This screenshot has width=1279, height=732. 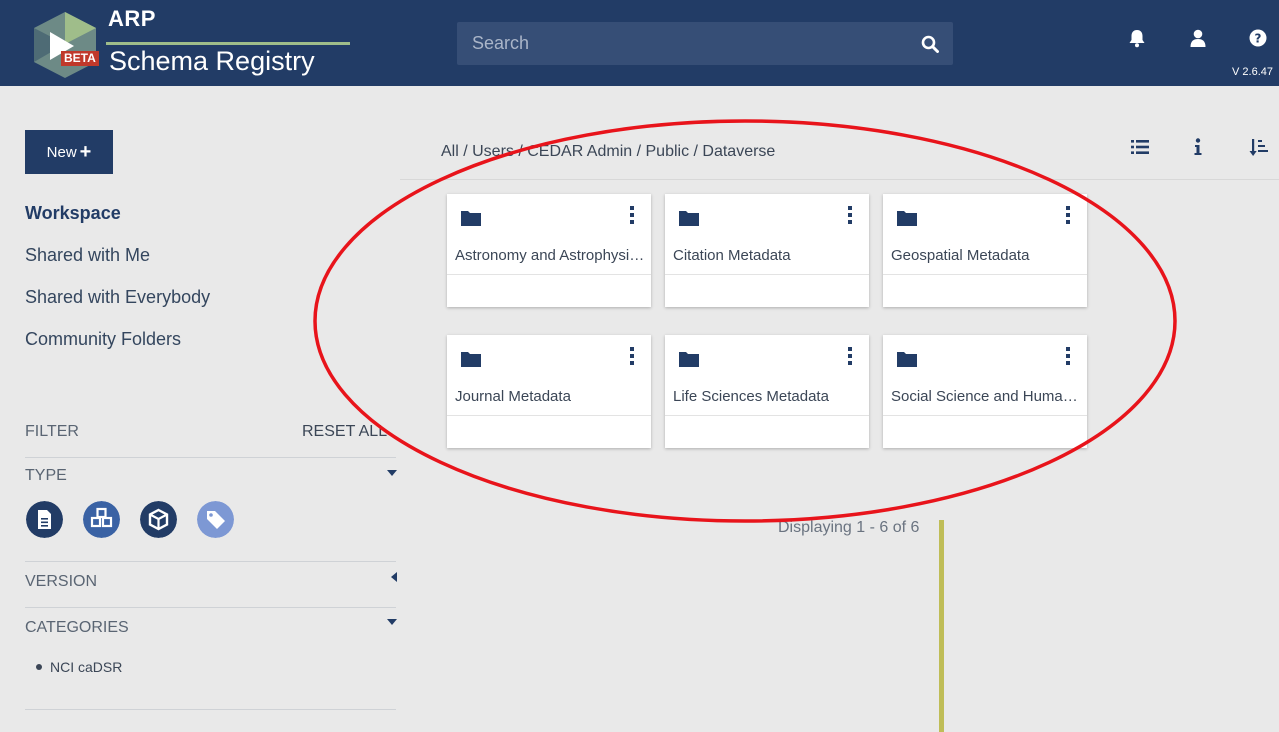 What do you see at coordinates (65, 45) in the screenshot?
I see `logo-icon` at bounding box center [65, 45].